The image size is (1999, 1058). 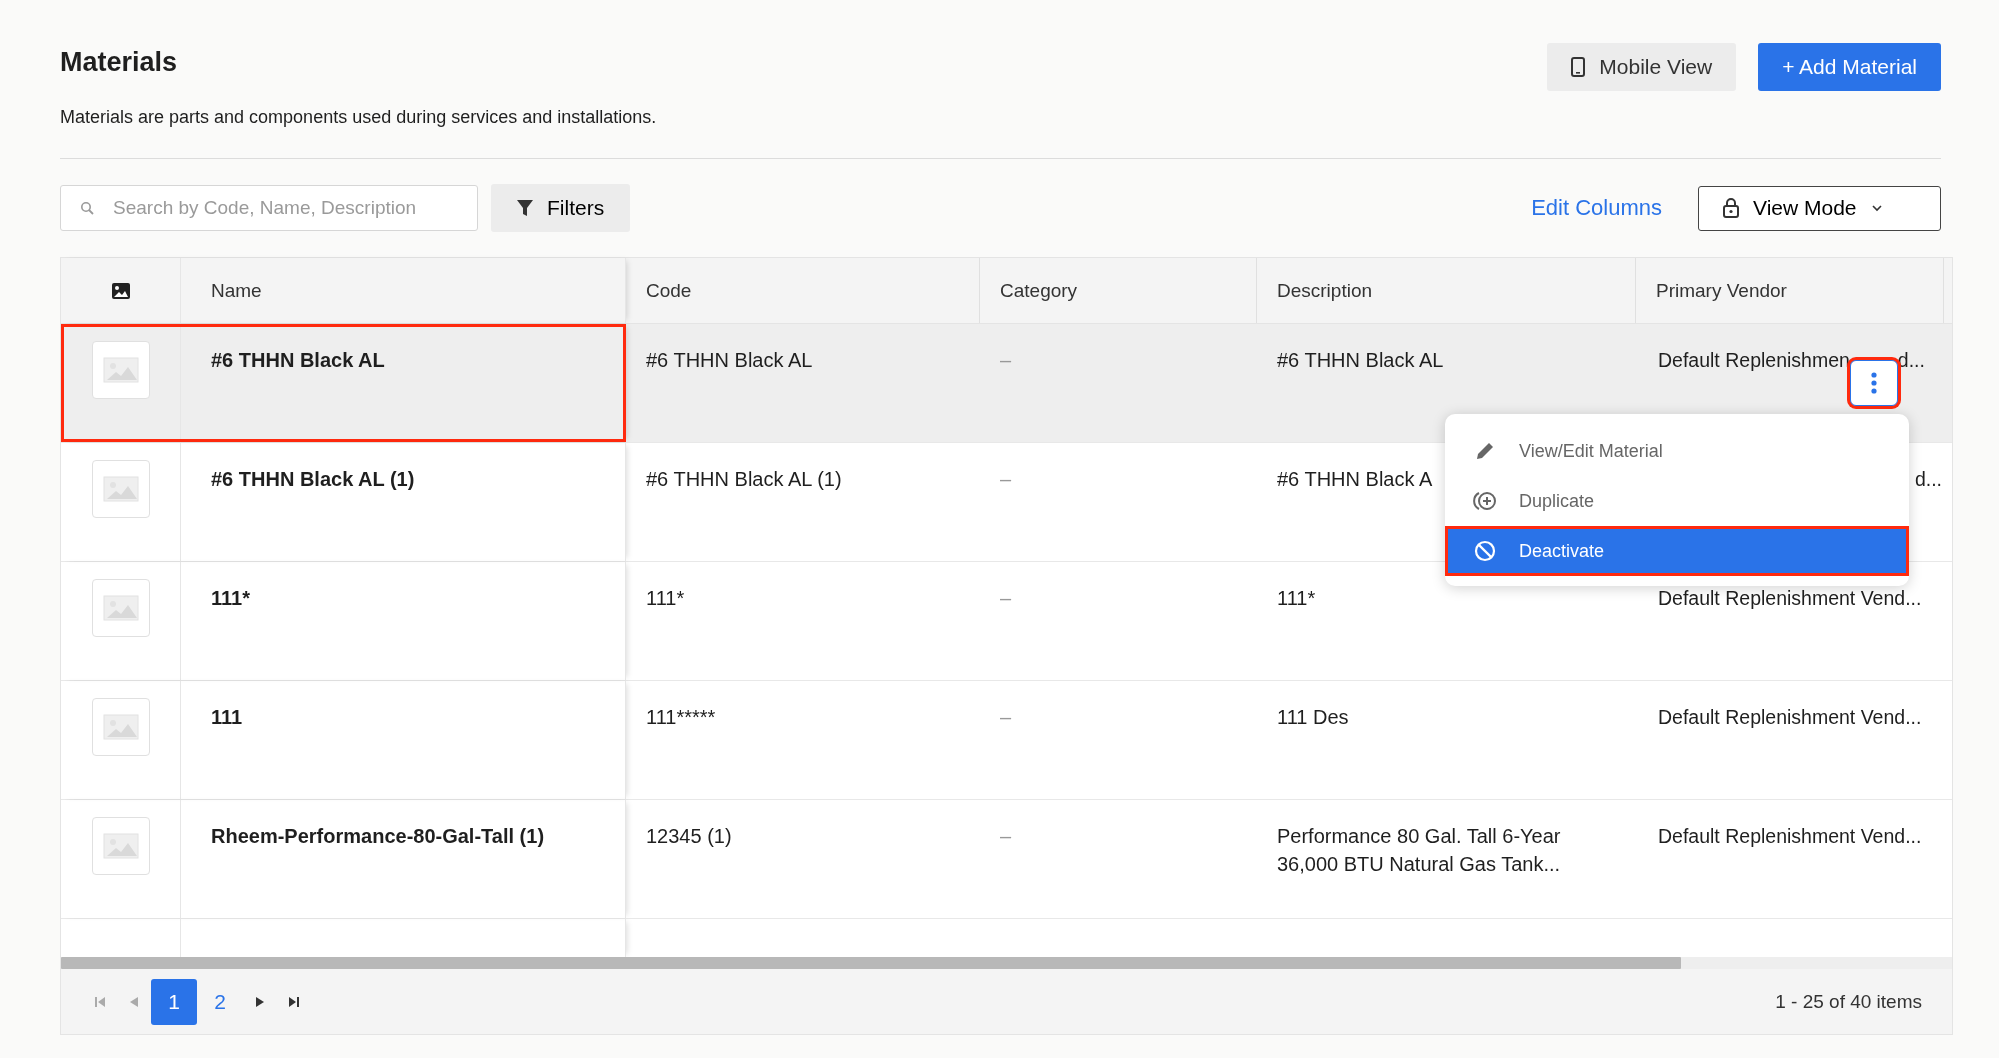 I want to click on menu-item: Deactivate, so click(x=1677, y=551).